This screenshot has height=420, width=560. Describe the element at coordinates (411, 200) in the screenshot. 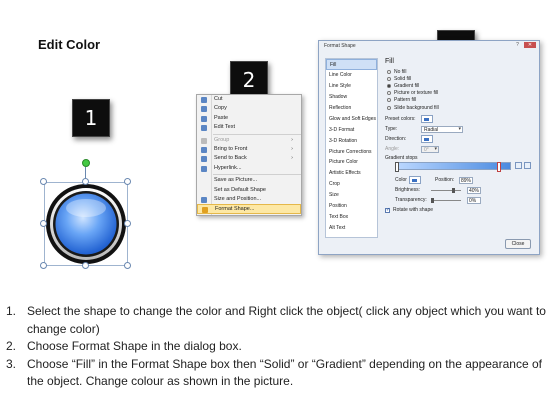

I see `transparency-label: Transparency:` at that location.